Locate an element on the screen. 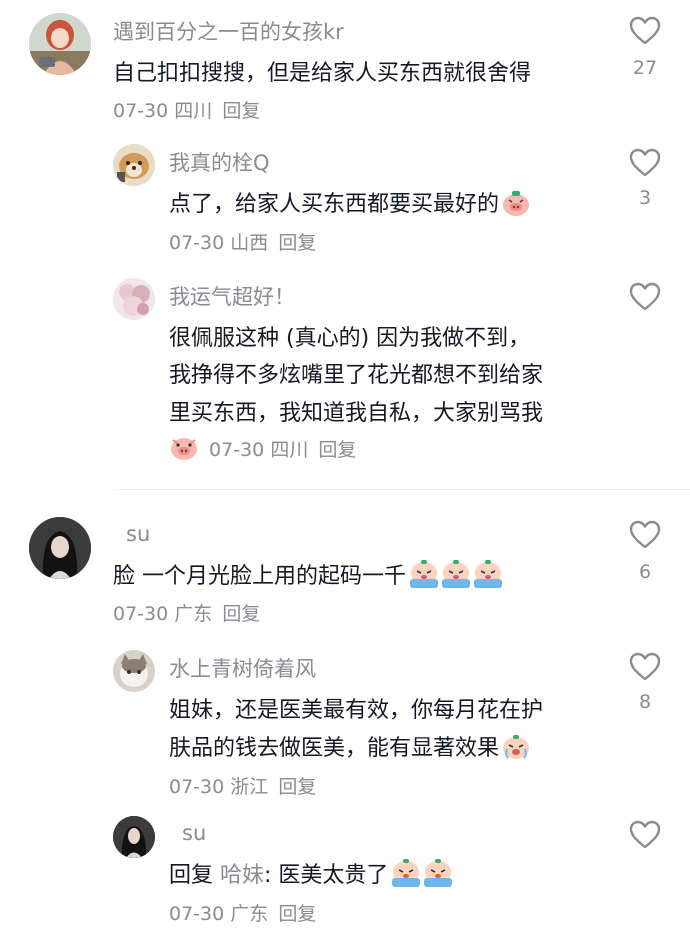 Image resolution: width=690 pixels, height=931 pixels. reply-text-line: 里买东西，我知道我自私，大家别骂我 is located at coordinates (356, 413).